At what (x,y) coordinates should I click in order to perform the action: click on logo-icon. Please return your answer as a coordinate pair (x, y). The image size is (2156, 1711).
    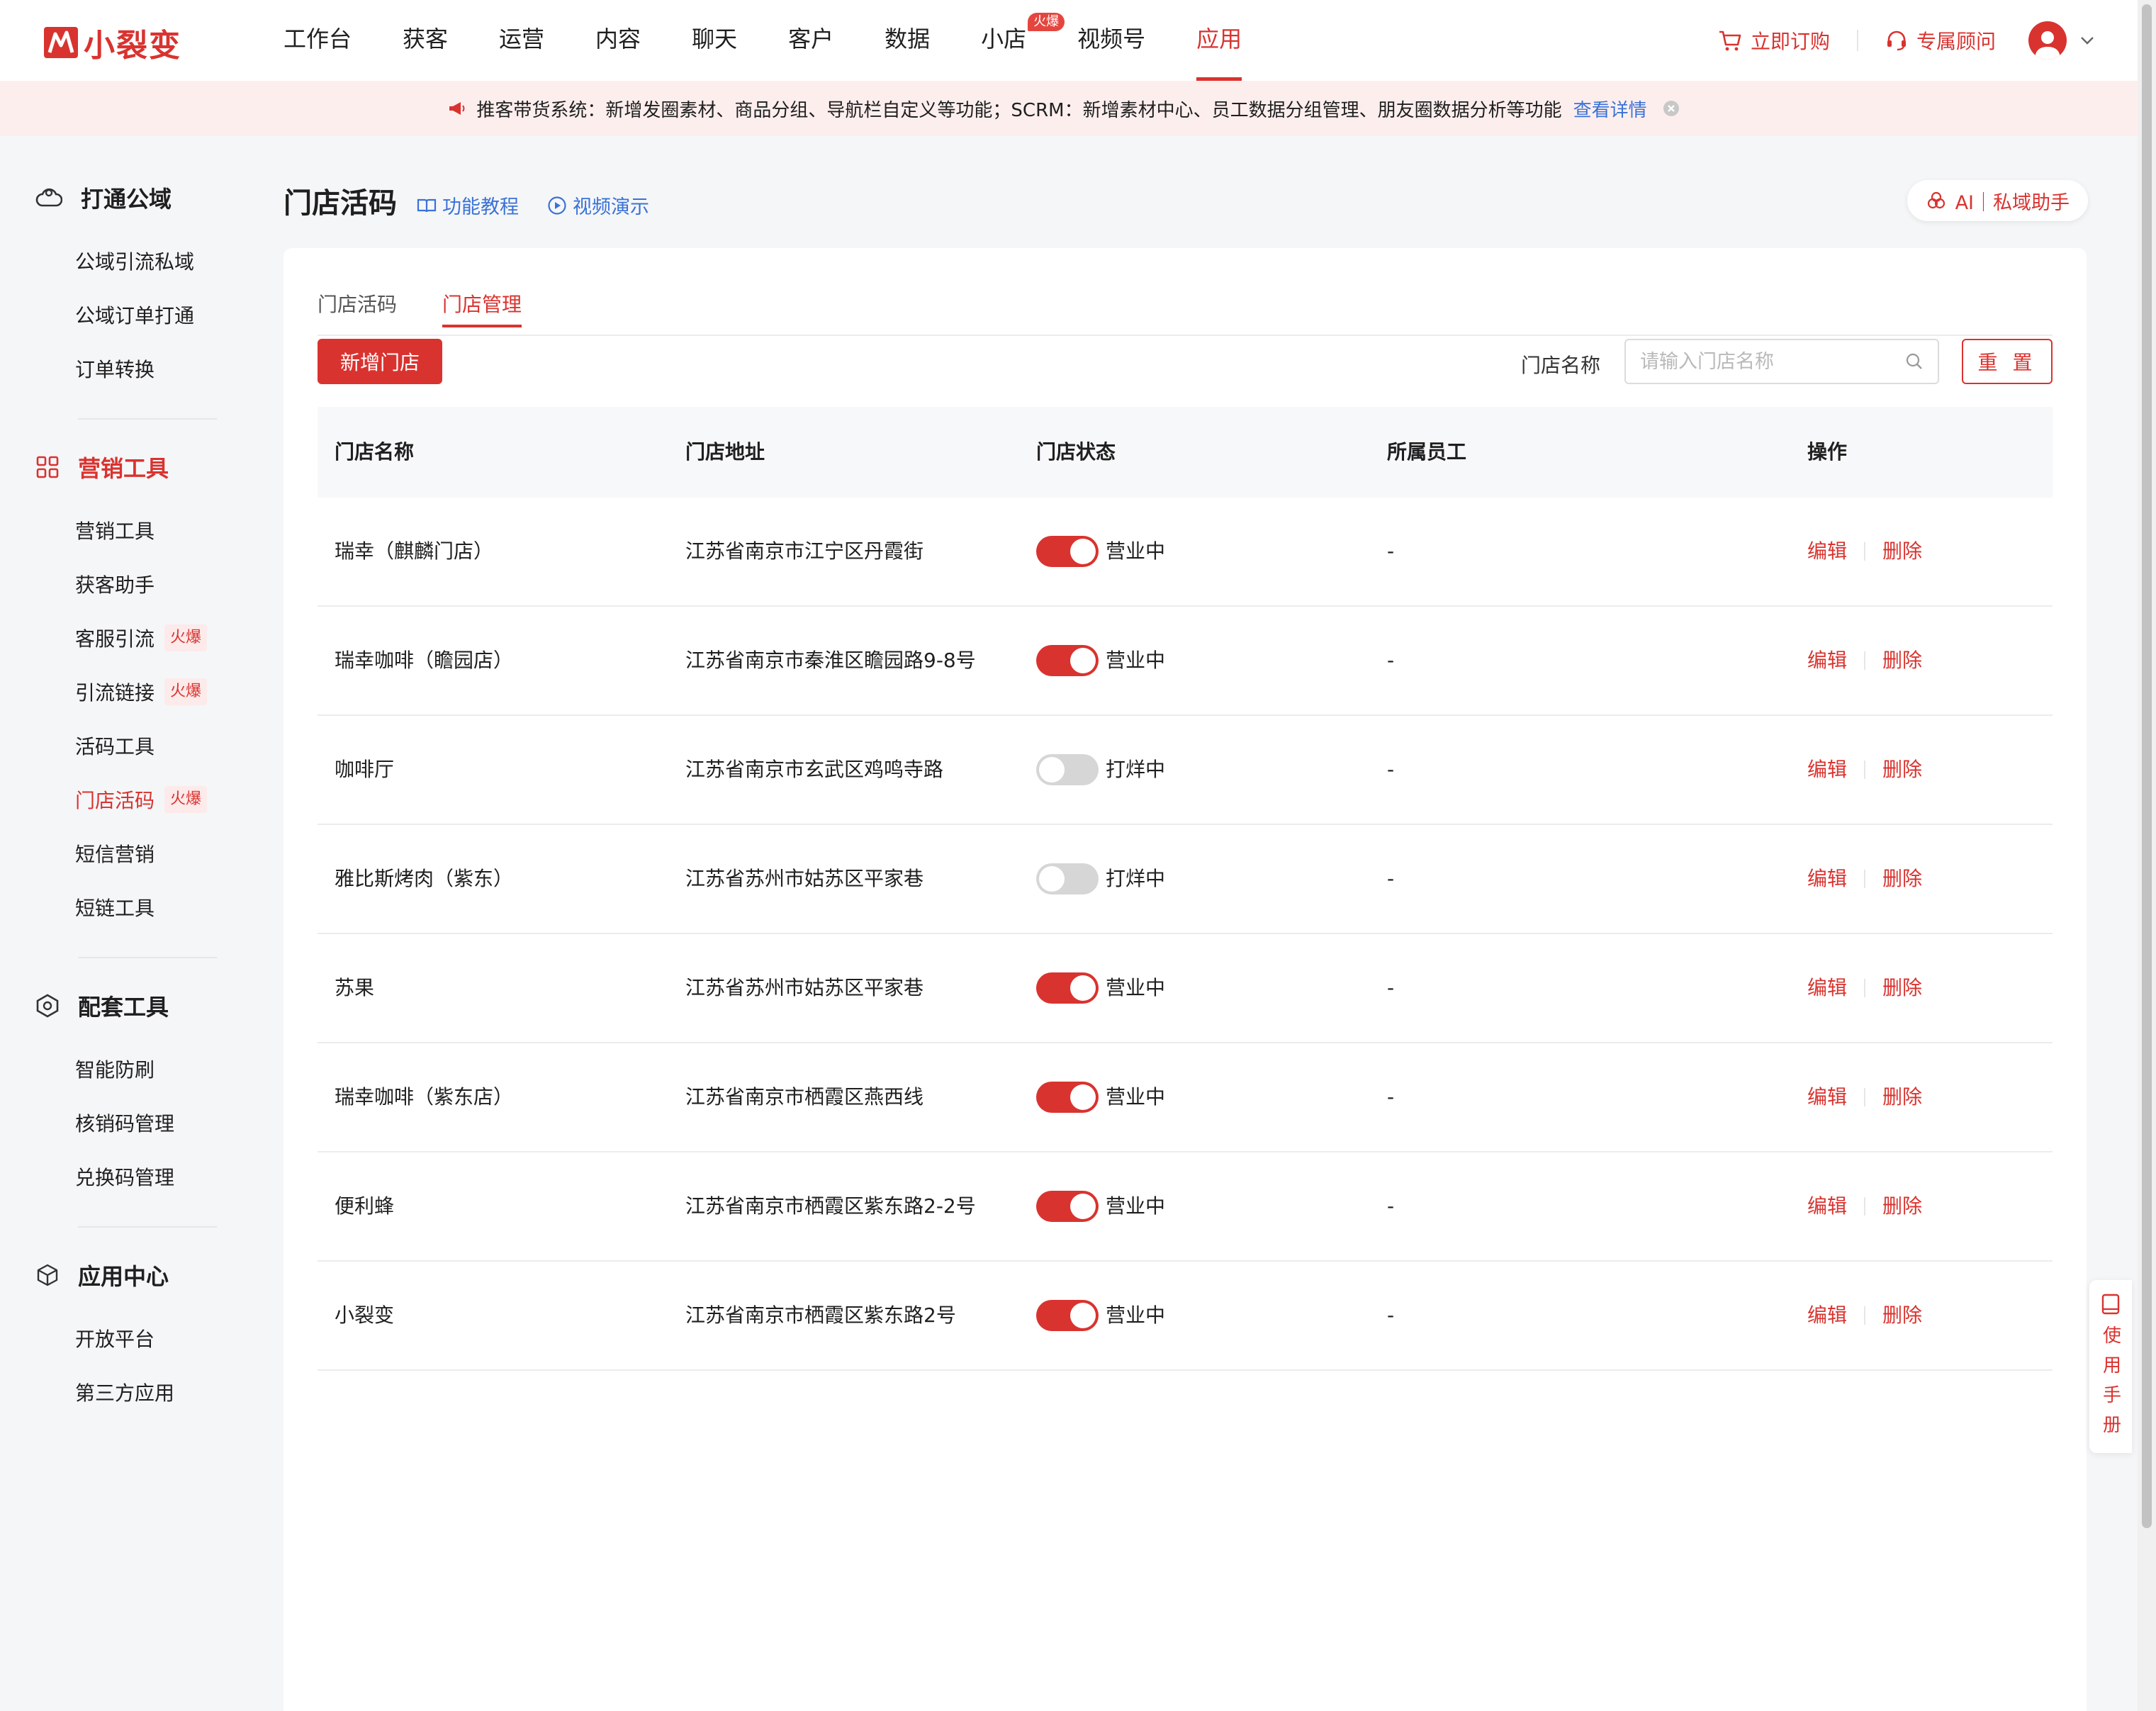
    Looking at the image, I should click on (61, 42).